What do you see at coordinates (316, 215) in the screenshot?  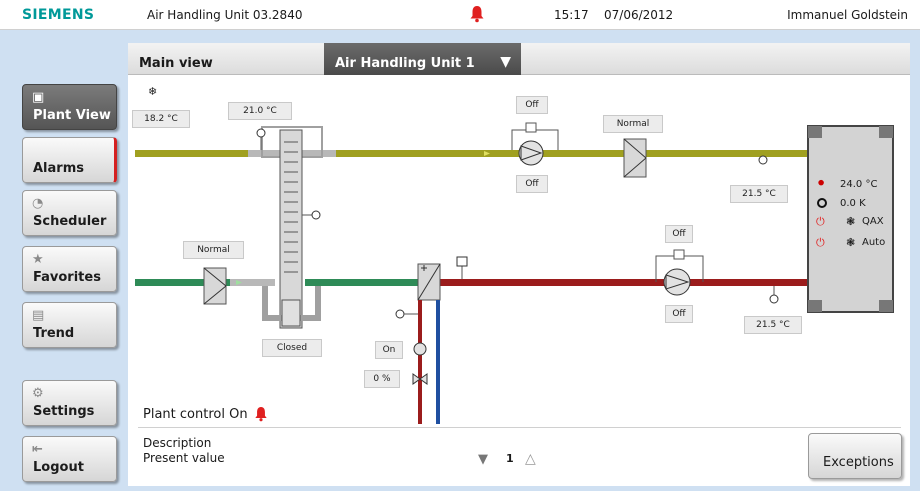 I see `humidity-sensor-icon` at bounding box center [316, 215].